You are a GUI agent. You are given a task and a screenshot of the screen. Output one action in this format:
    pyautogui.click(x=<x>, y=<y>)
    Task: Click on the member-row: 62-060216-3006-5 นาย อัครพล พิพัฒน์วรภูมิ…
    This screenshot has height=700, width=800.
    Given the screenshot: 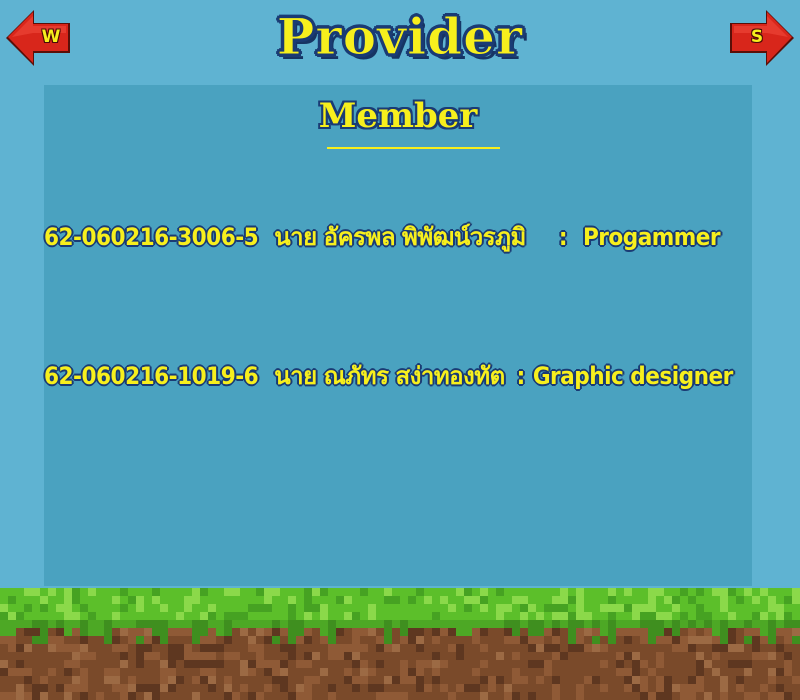 What is the action you would take?
    pyautogui.click(x=382, y=237)
    